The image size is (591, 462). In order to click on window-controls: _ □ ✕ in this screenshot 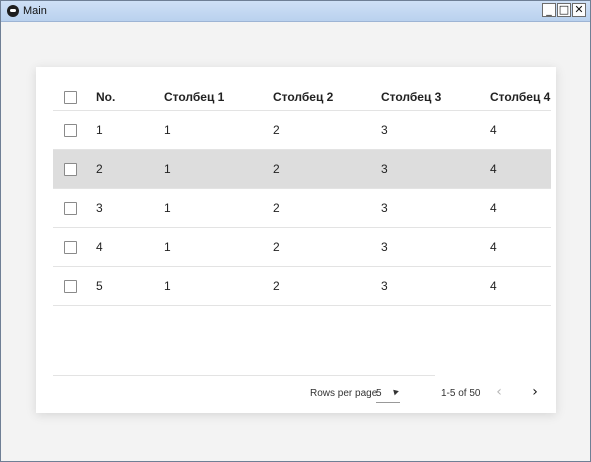, I will do `click(564, 10)`.